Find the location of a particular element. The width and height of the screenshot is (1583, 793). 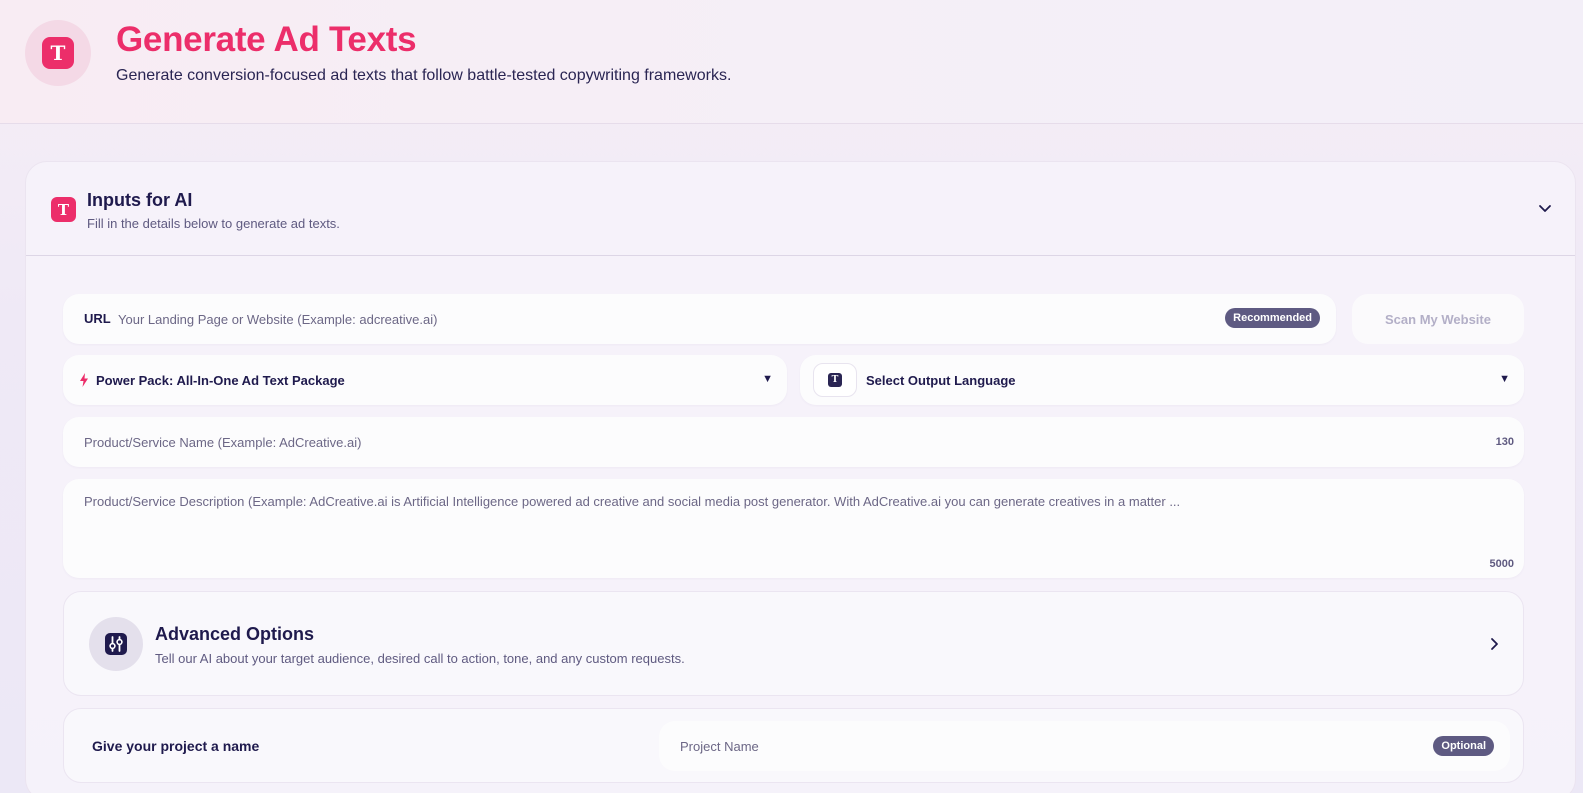

product-description-field: 5000 is located at coordinates (793, 528).